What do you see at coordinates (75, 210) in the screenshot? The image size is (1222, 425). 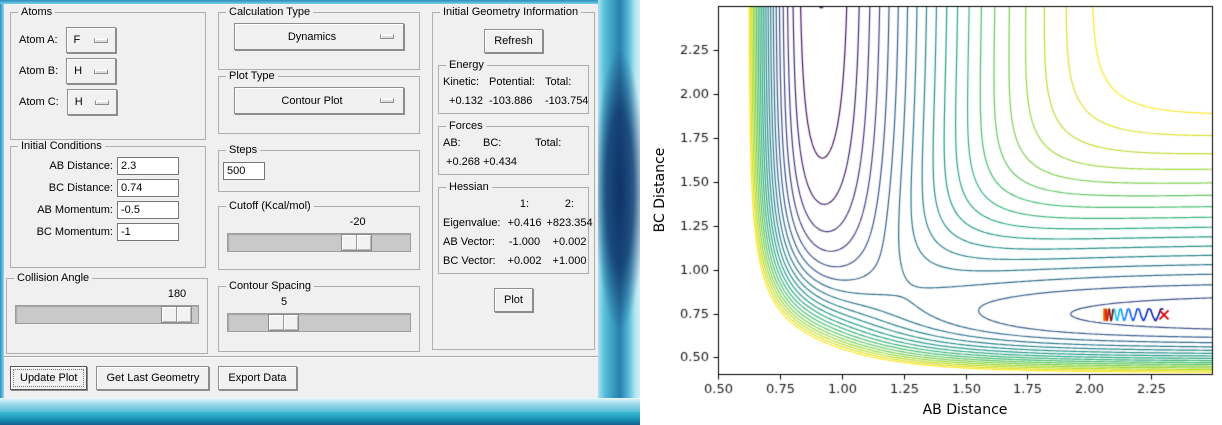 I see `ab-momentum-label: AB Momentum:` at bounding box center [75, 210].